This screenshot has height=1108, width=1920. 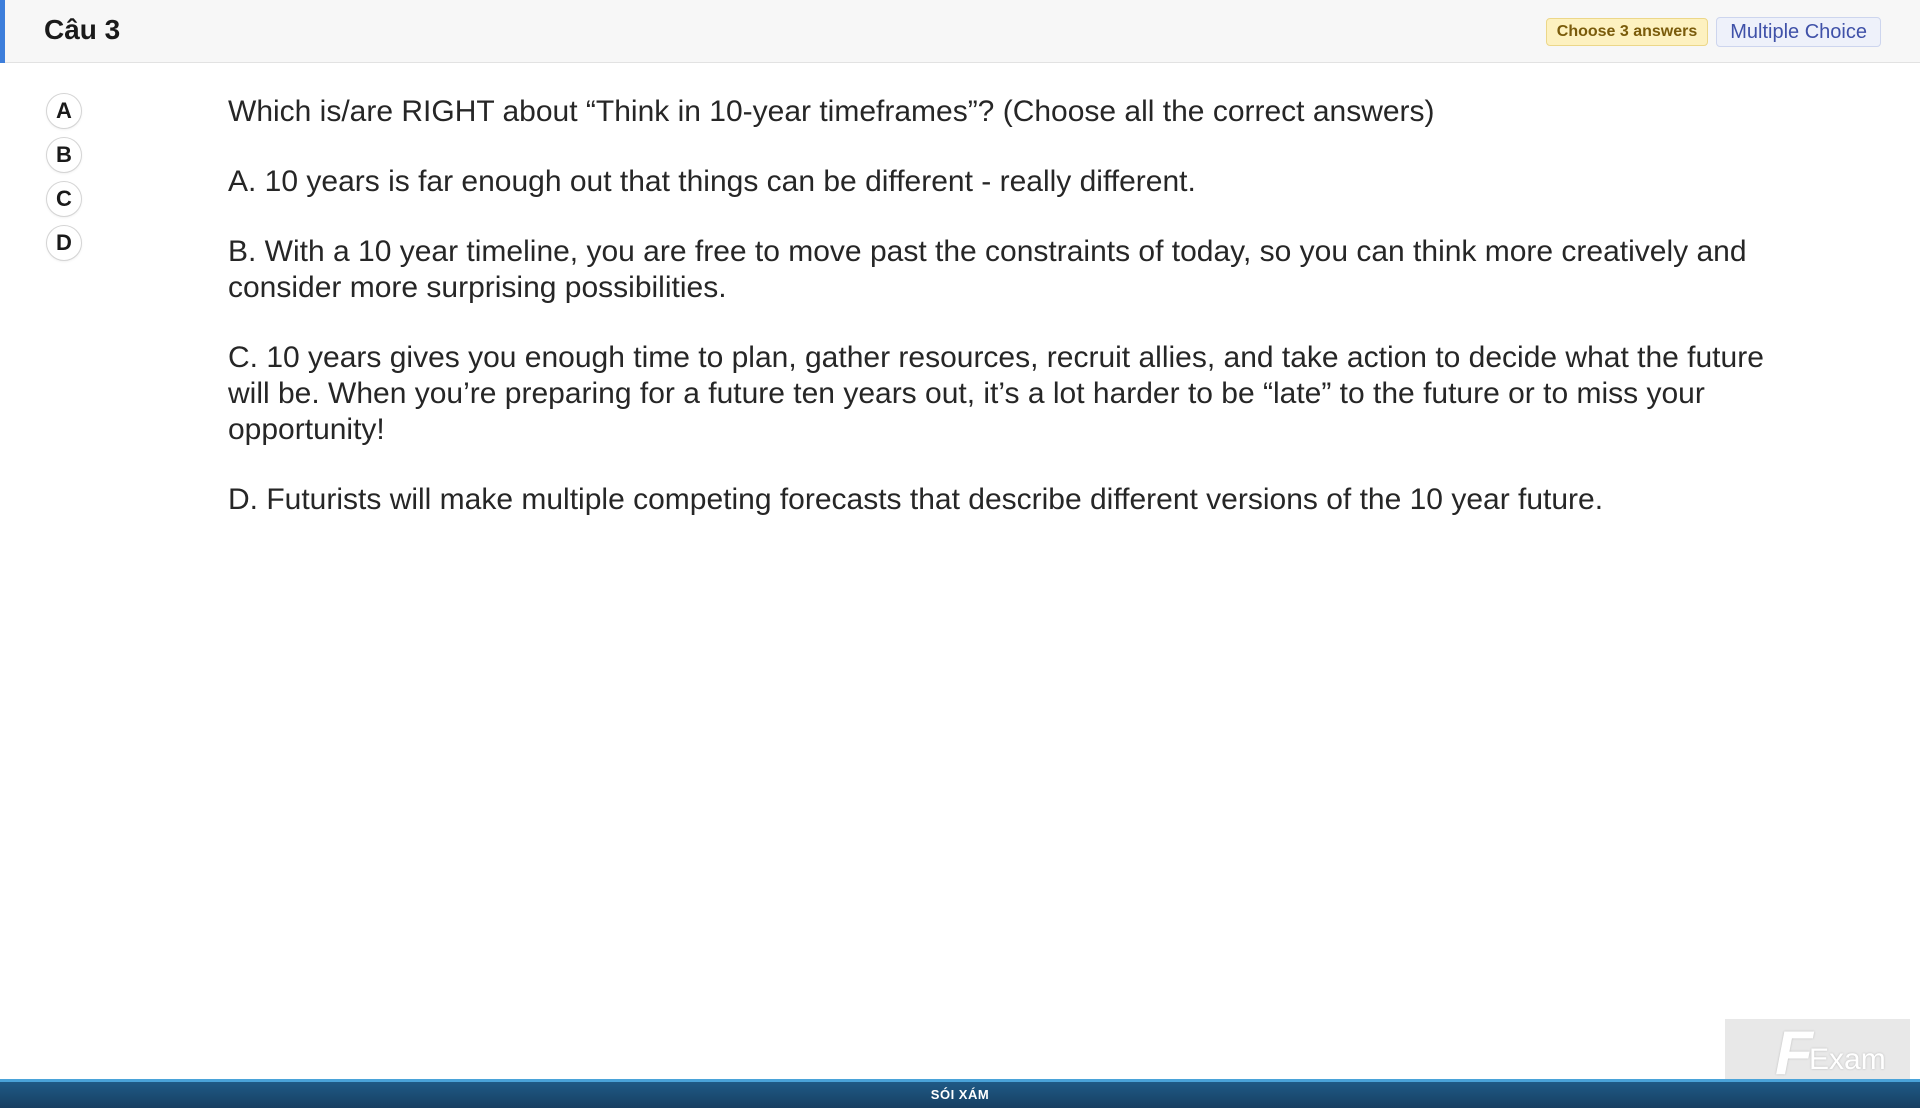 I want to click on question-header: Câu 3 Choose 3 answers Multiple Choice, so click(x=960, y=31).